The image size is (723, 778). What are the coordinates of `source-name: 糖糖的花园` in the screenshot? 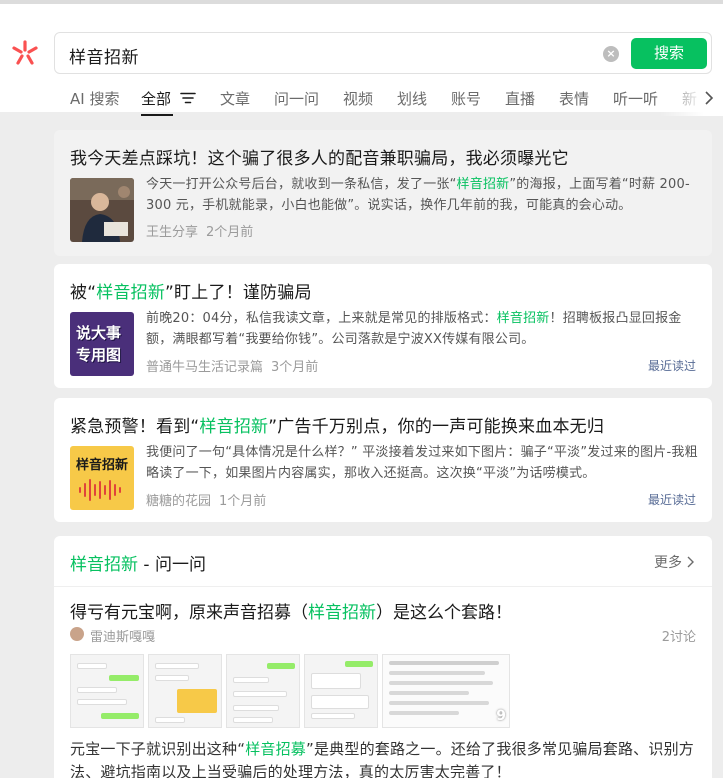 It's located at (178, 501).